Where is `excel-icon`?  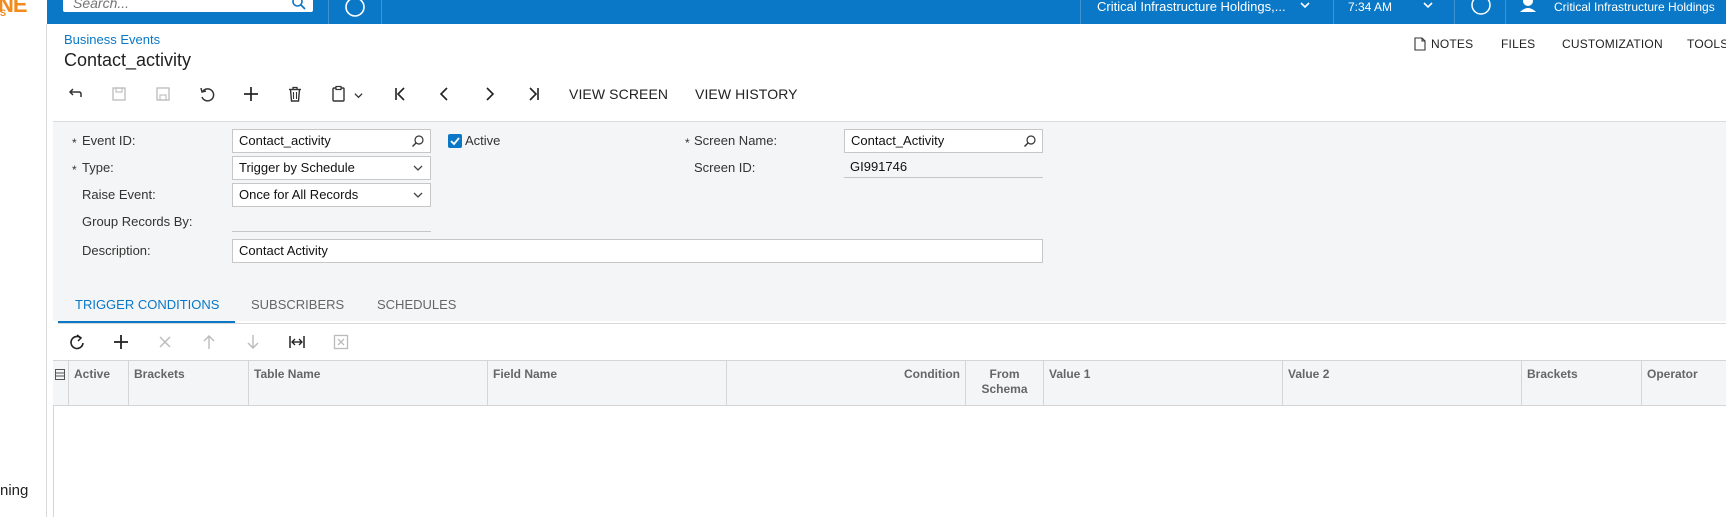
excel-icon is located at coordinates (341, 342).